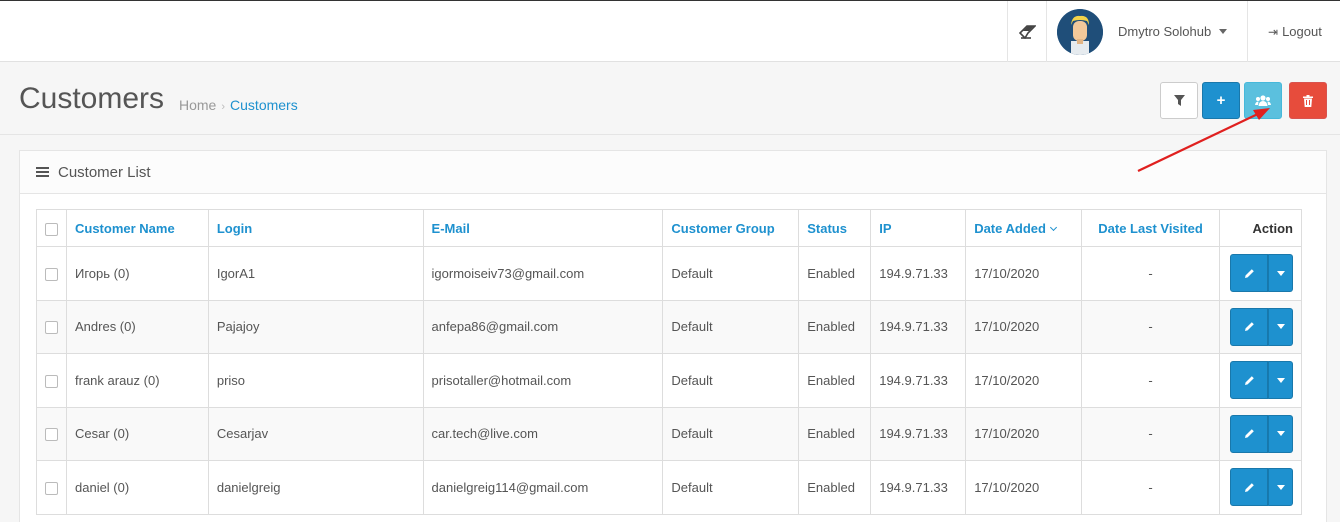 This screenshot has width=1340, height=522. I want to click on select-all-checkbox, so click(51, 229).